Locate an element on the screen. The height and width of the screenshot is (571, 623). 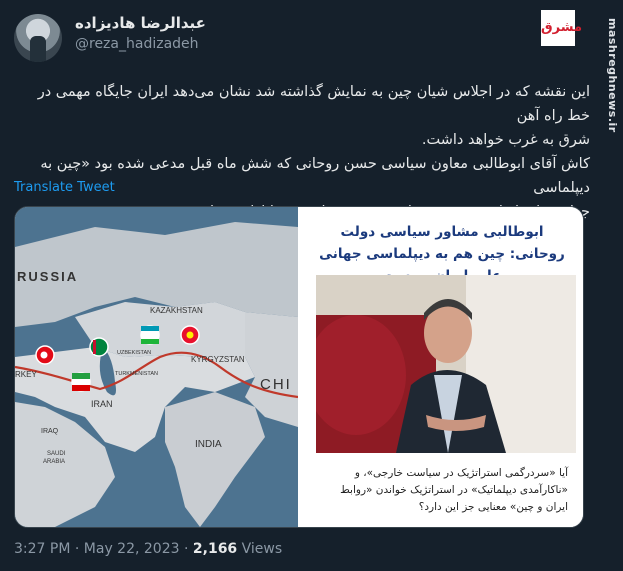
tweet-time: 3:27 PM is located at coordinates (42, 549).